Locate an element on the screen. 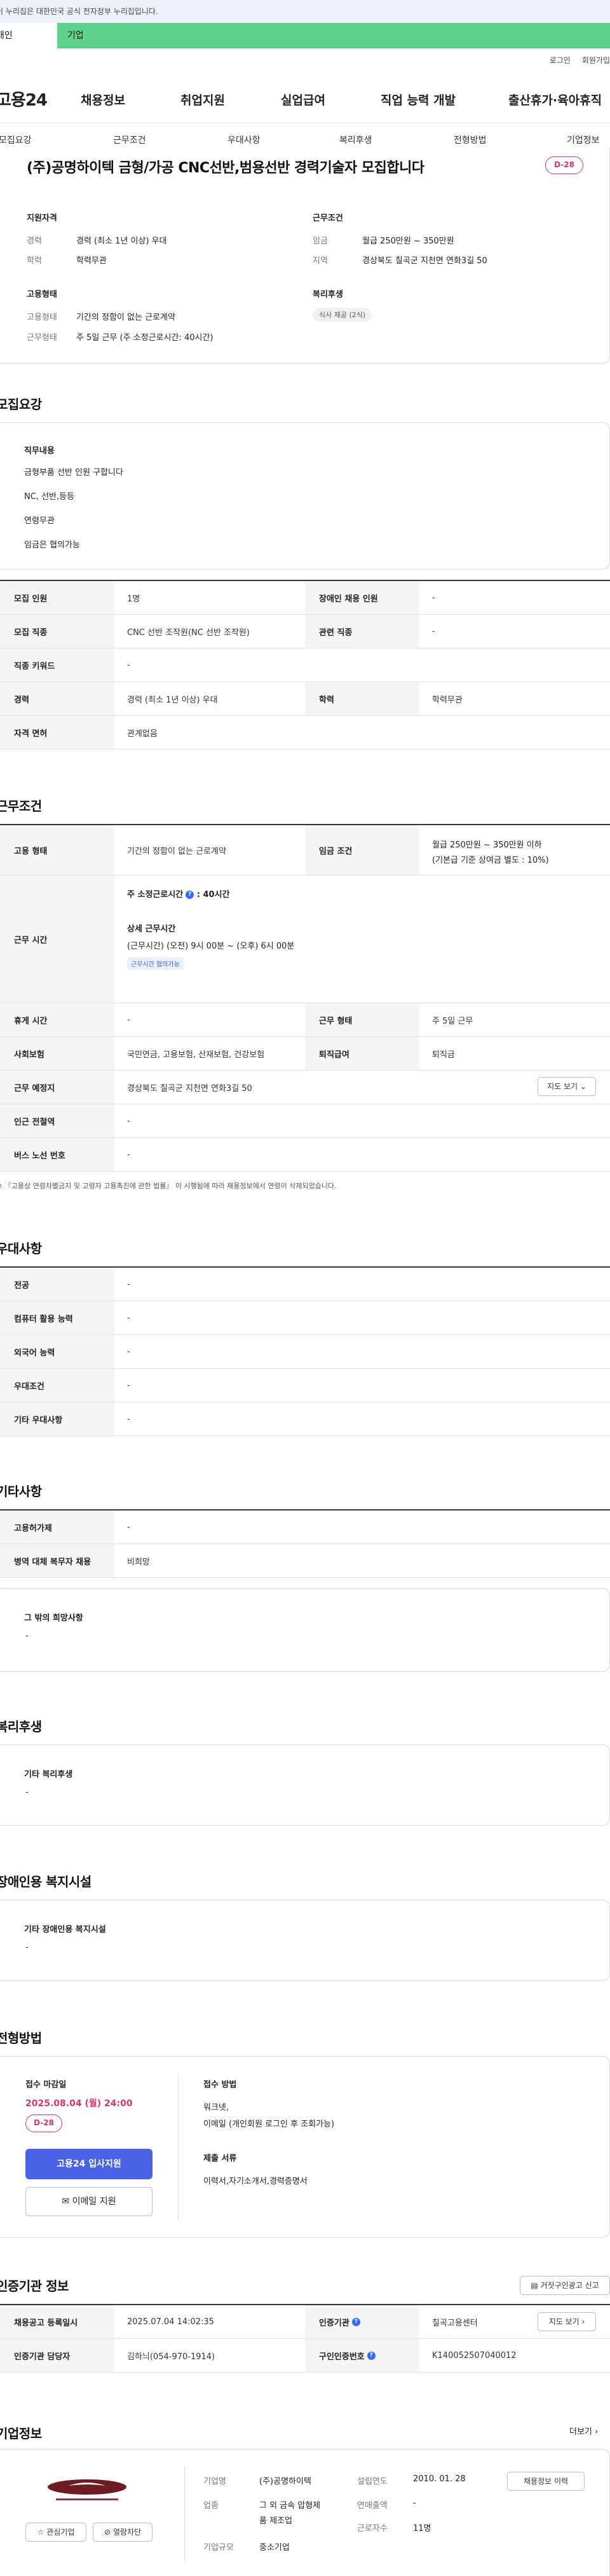 Image resolution: width=610 pixels, height=2576 pixels. work-row-label: 버스 노선 번호 is located at coordinates (57, 1154).